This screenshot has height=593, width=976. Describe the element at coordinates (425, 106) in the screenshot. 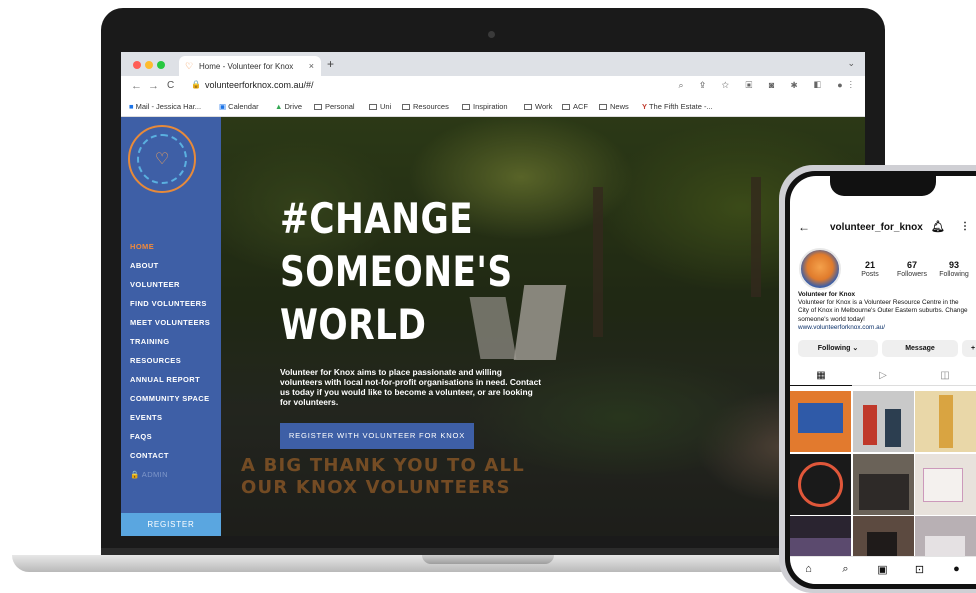

I see `bookmark-resources: Resources` at that location.